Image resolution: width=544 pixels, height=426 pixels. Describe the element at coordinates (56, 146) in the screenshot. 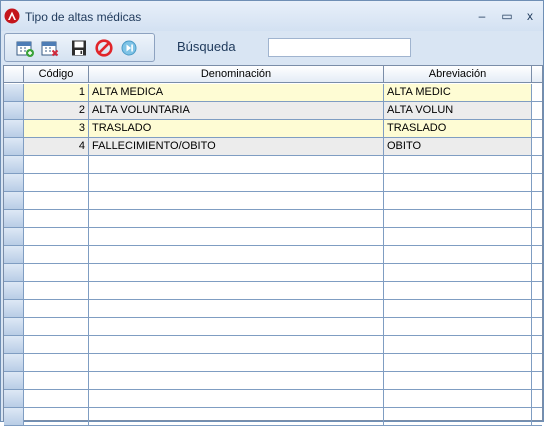

I see `cell-codigo: 4` at that location.